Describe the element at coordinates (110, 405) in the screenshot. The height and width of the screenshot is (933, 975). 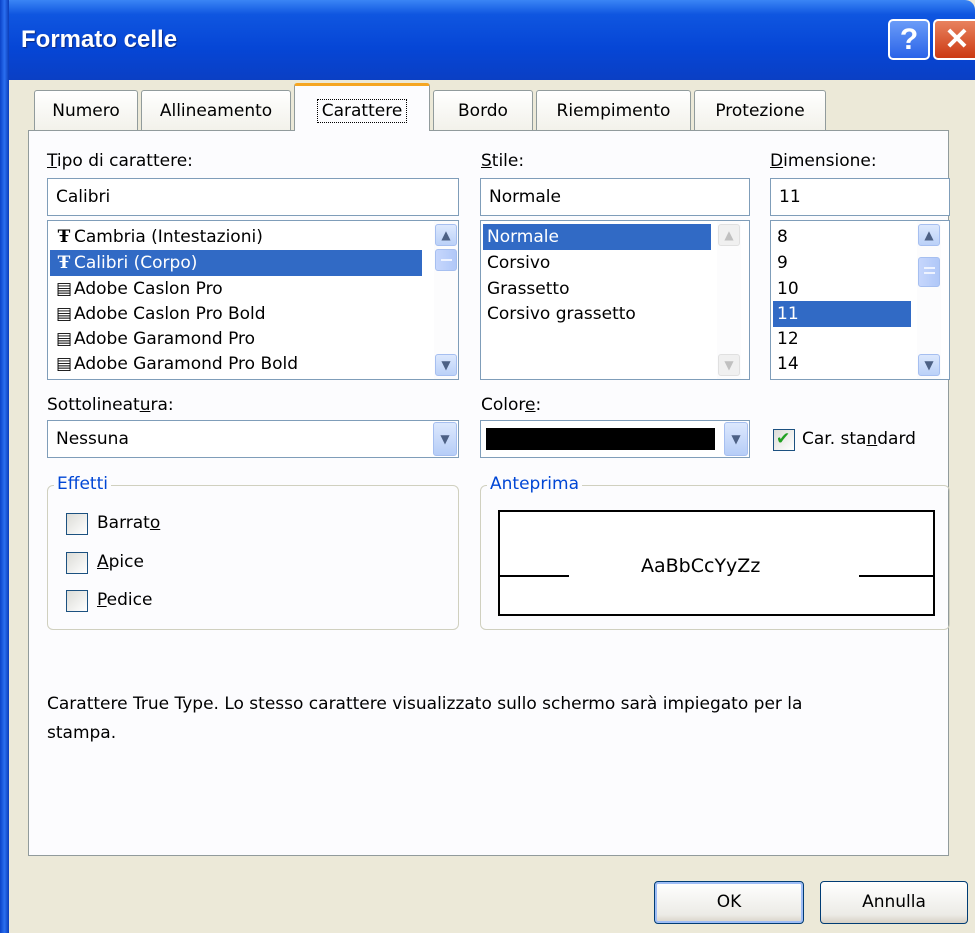
I see `underline-label: Sottolineatura:` at that location.